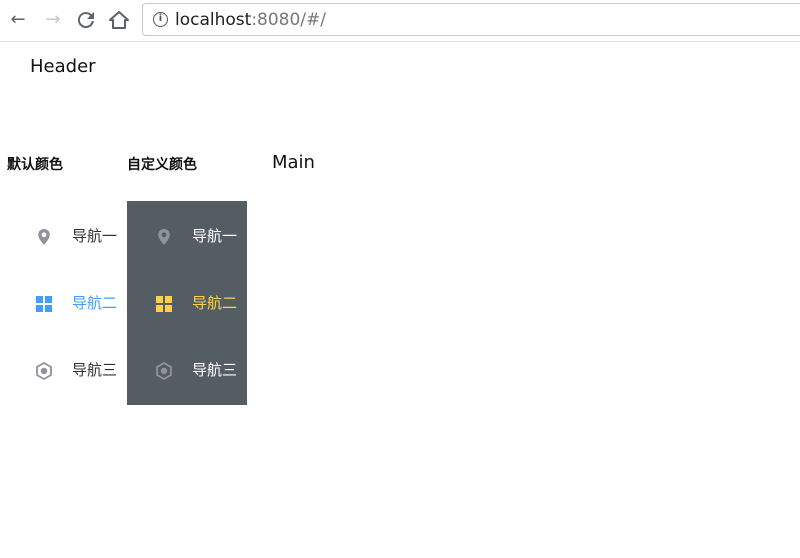  I want to click on address-bar: i localhost:8080/#/, so click(471, 19).